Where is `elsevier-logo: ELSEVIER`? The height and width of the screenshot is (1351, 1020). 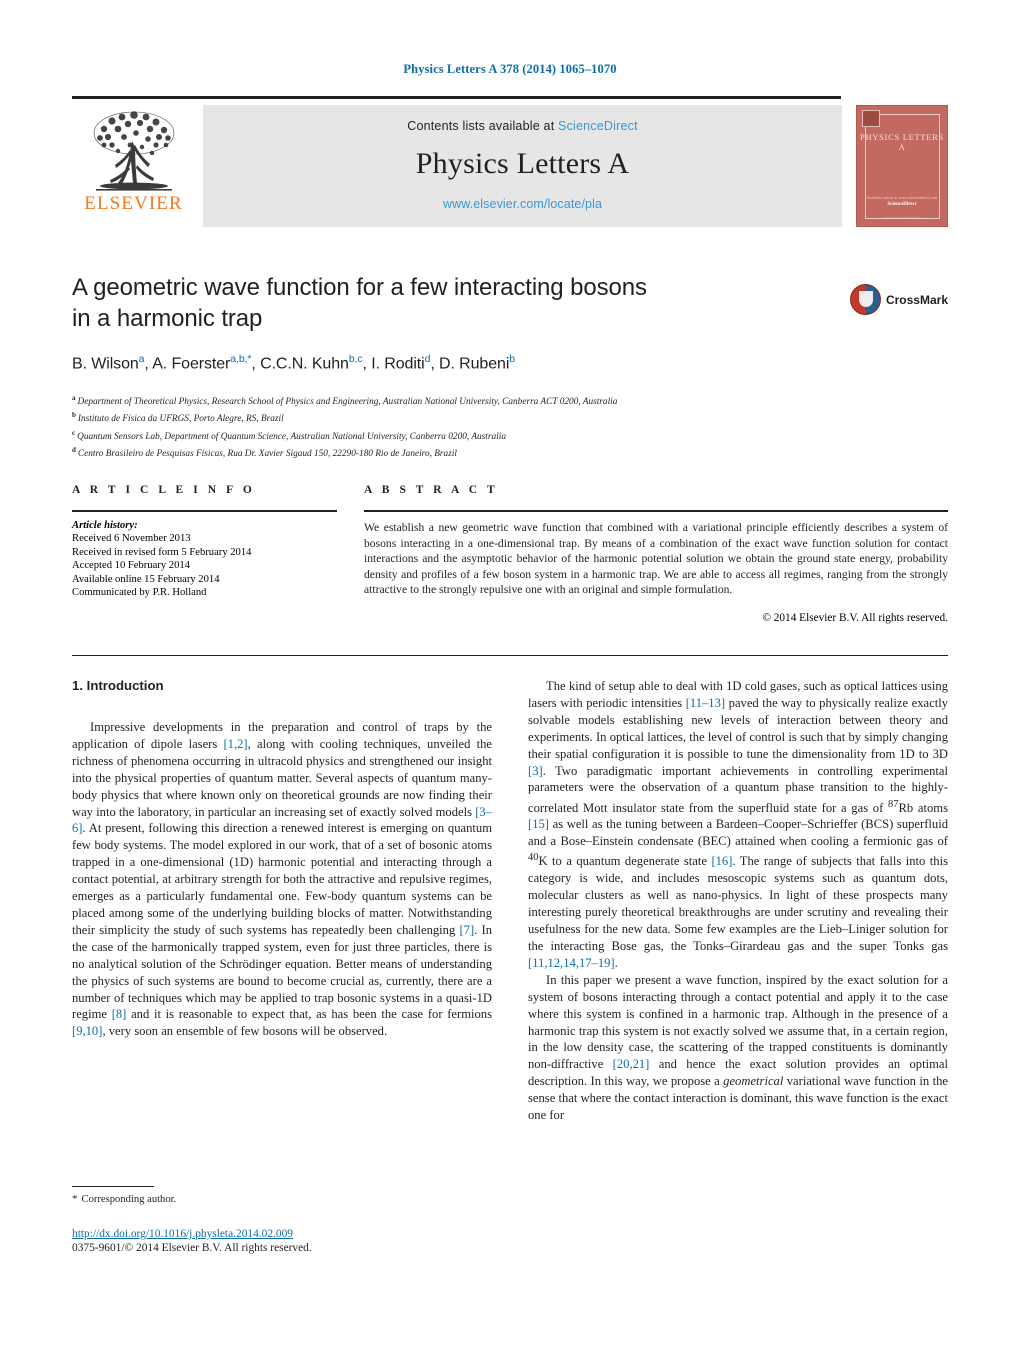 elsevier-logo: ELSEVIER is located at coordinates (133, 166).